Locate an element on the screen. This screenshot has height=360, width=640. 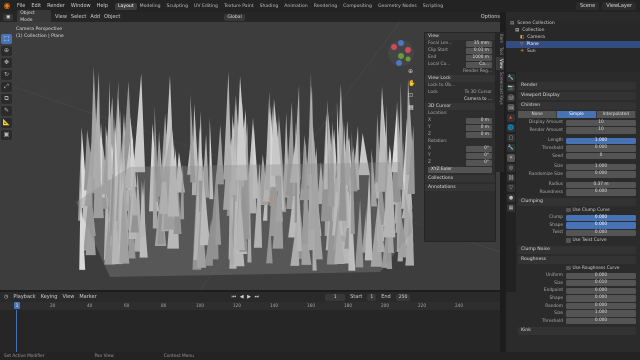
uniform-slider: 0.000 is located at coordinates (601, 275).